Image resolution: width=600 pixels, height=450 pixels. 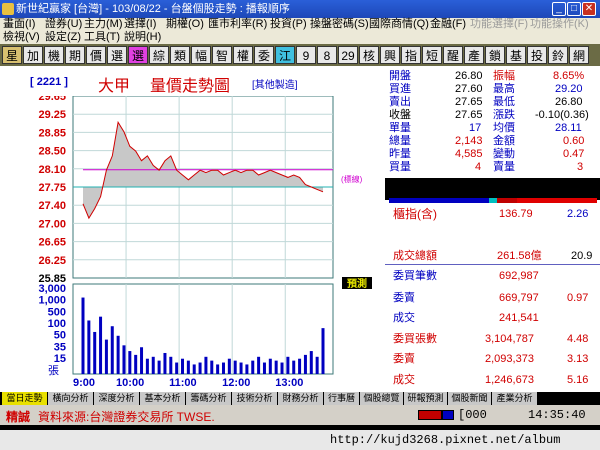 I want to click on status-time: 14:35:40, so click(x=557, y=415).